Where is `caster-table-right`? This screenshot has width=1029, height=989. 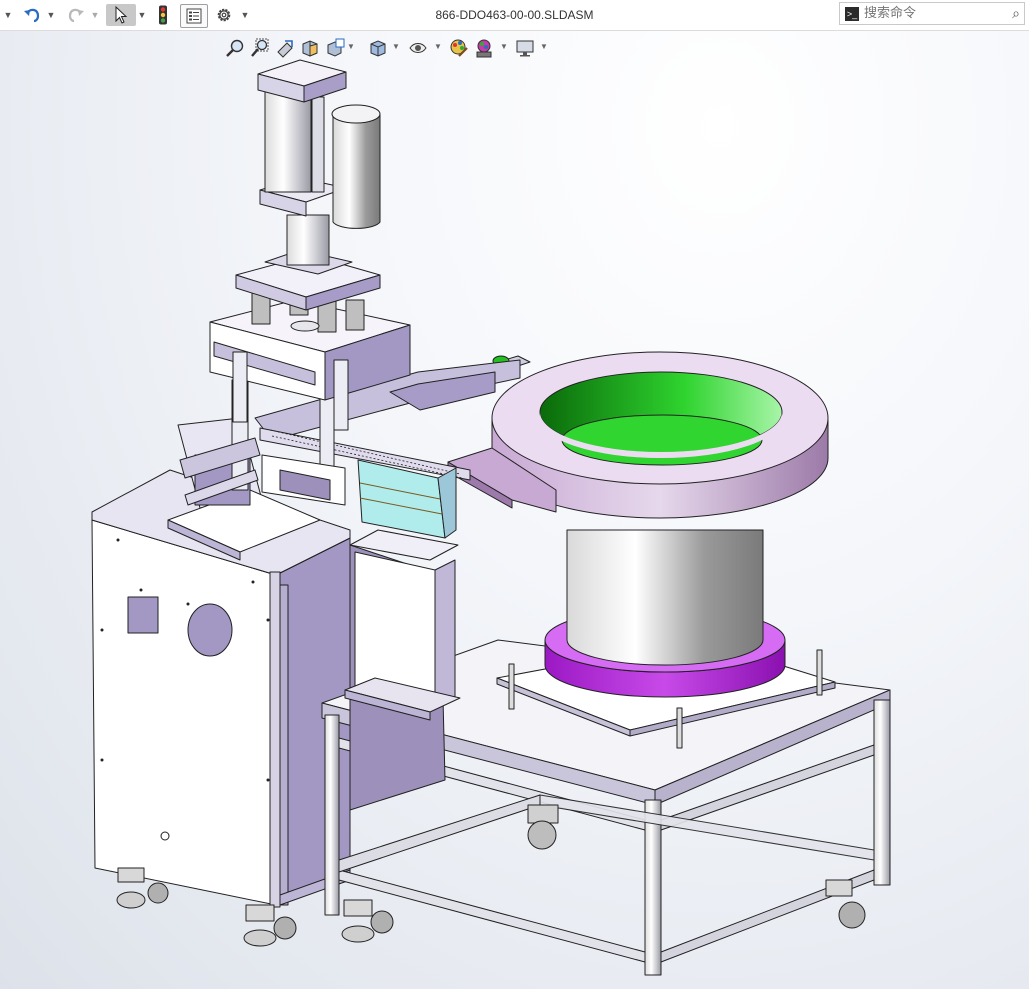 caster-table-right is located at coordinates (845, 904).